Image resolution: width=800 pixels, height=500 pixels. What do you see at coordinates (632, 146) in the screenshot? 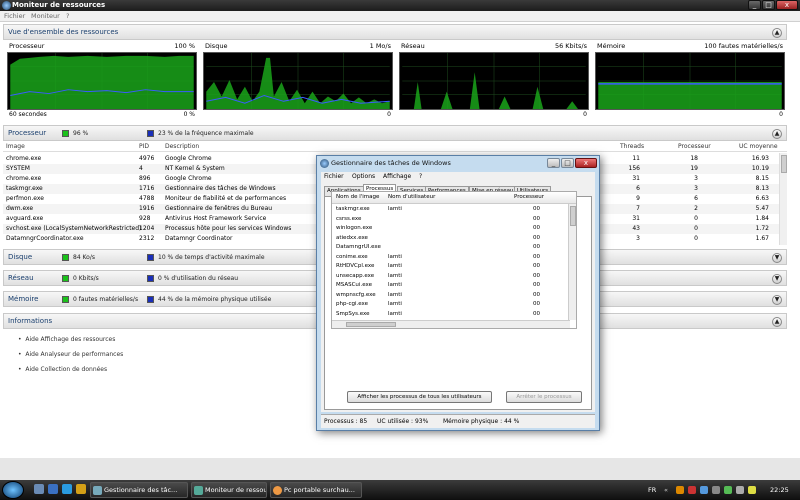
I see `col-threads: Threads` at bounding box center [632, 146].